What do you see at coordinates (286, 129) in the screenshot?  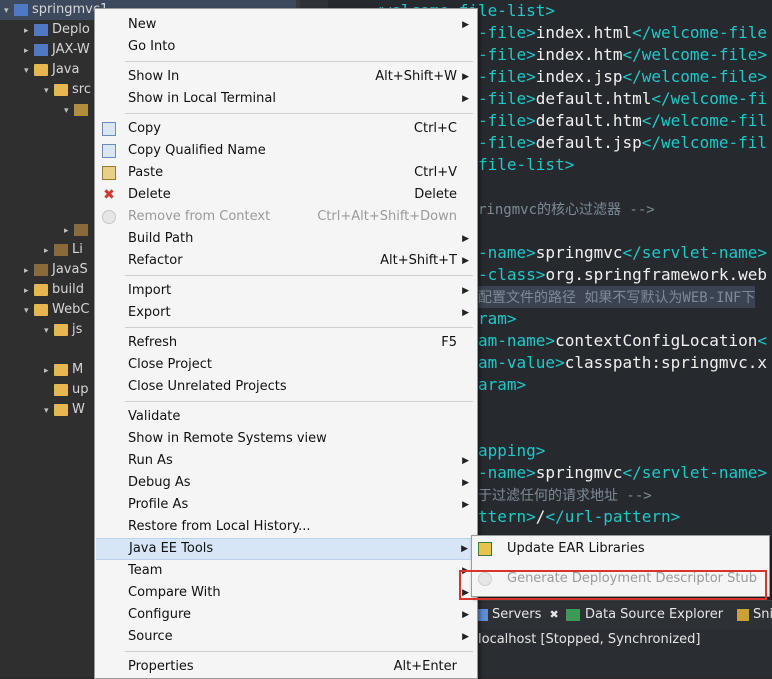 I see `menu-item-copy: Copy Ctrl+C` at bounding box center [286, 129].